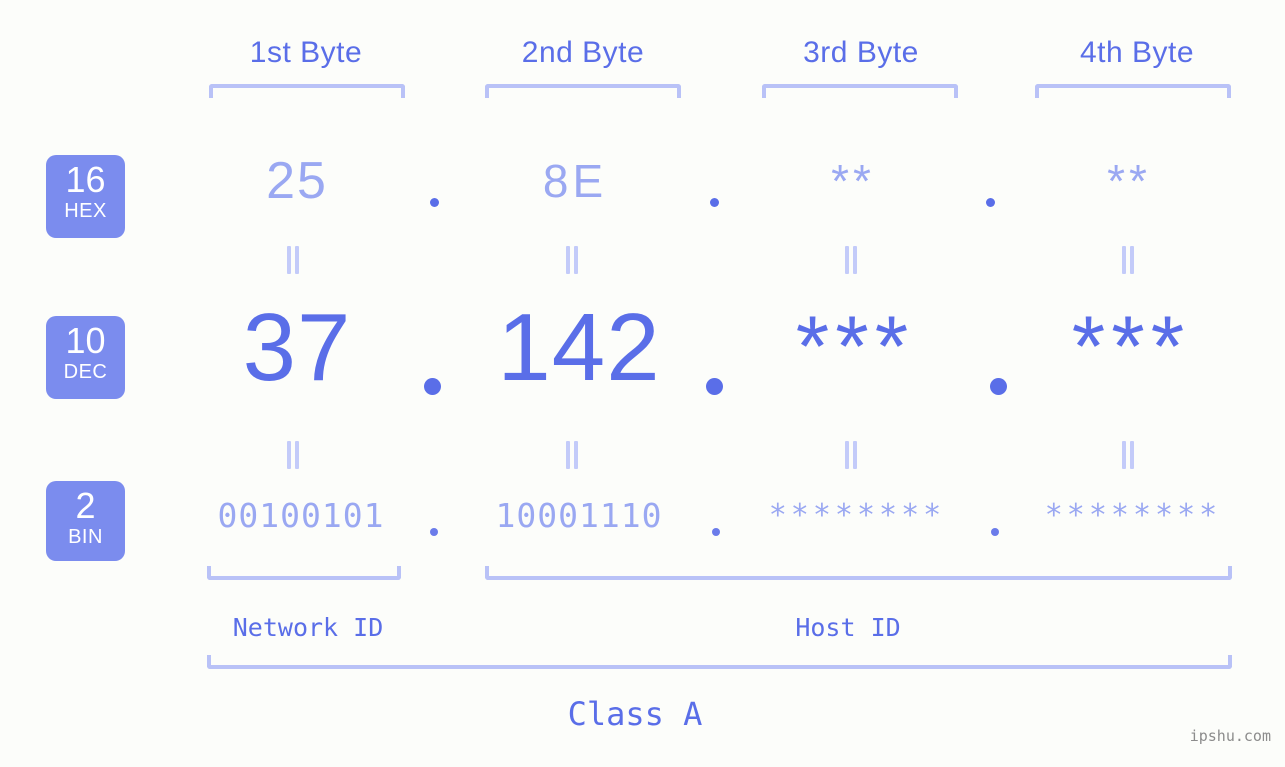 The height and width of the screenshot is (767, 1285). What do you see at coordinates (308, 627) in the screenshot?
I see `network-id-label: Network ID` at bounding box center [308, 627].